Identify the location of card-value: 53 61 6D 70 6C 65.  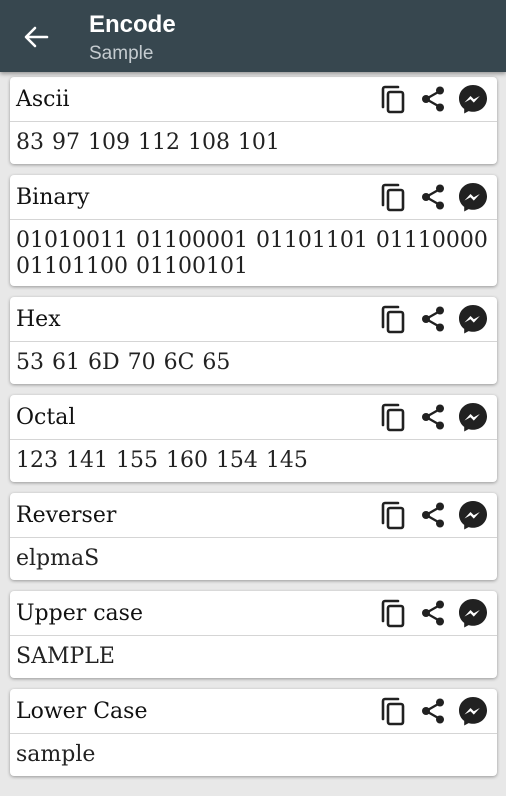
(123, 362).